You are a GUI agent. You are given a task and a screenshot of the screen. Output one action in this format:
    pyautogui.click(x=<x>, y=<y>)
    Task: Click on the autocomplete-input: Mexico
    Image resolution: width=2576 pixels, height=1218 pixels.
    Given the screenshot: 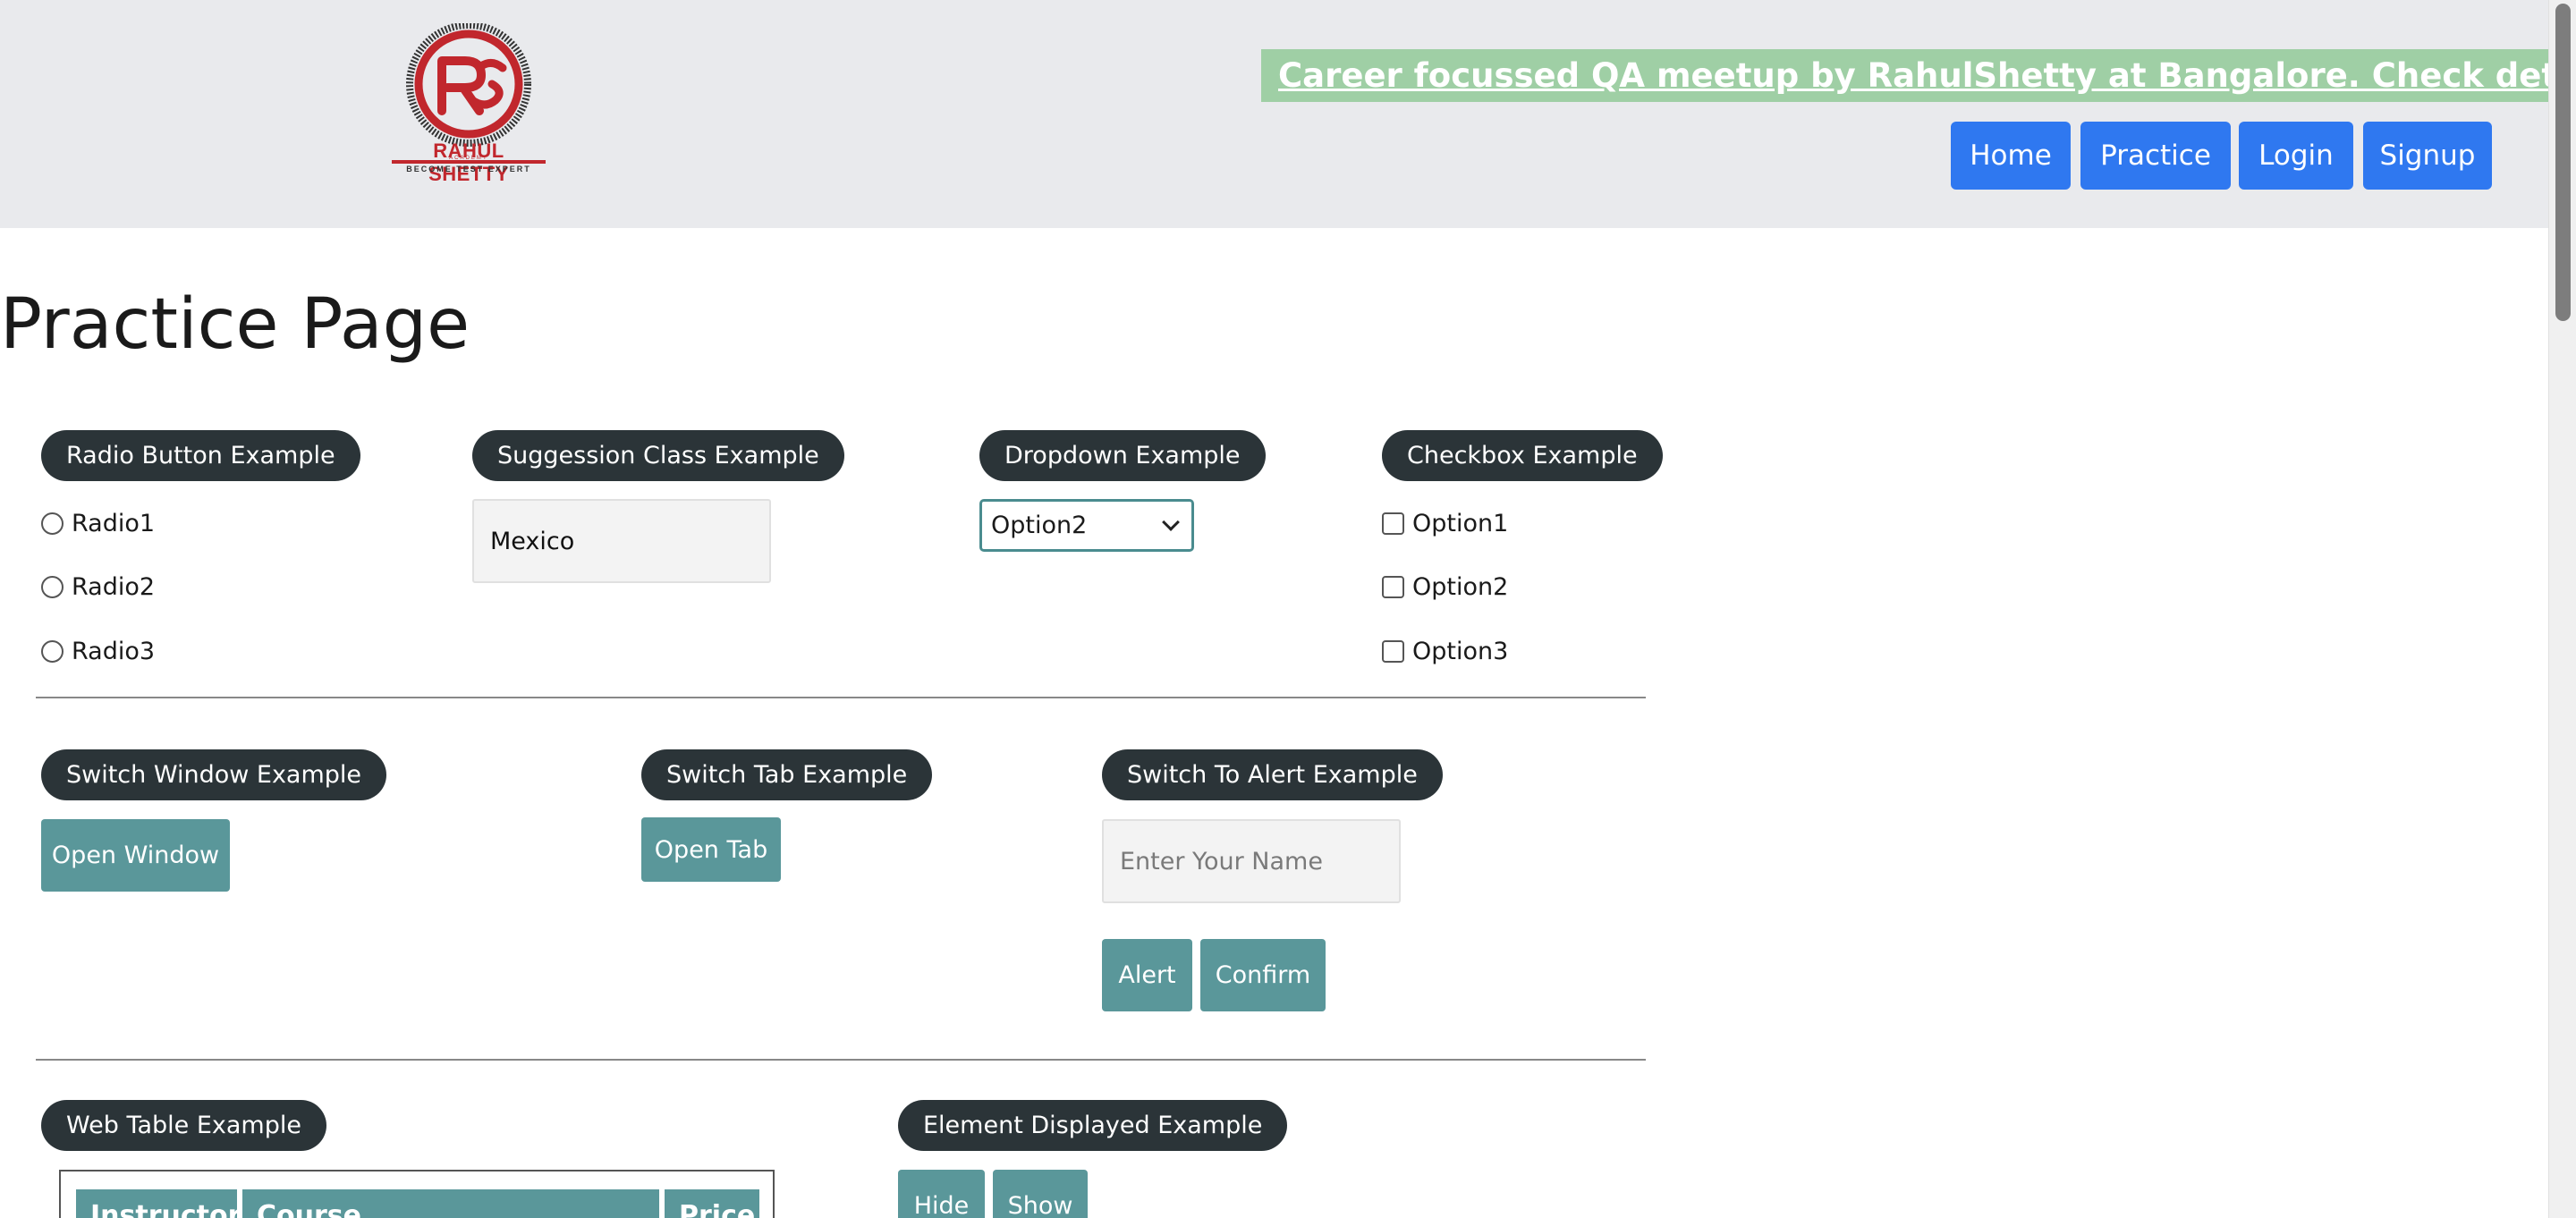 What is the action you would take?
    pyautogui.click(x=621, y=541)
    